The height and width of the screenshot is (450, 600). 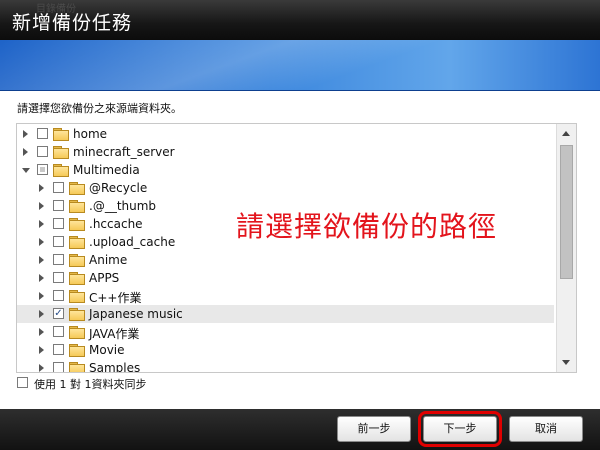 What do you see at coordinates (285, 332) in the screenshot?
I see `tree-row: JAVA作業` at bounding box center [285, 332].